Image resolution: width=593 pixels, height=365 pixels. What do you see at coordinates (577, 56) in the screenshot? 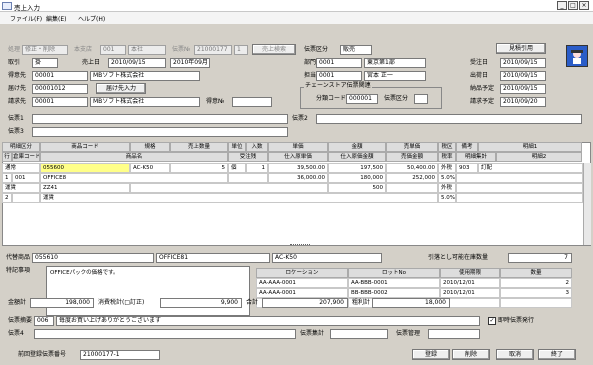
I see `user-avatar-icon` at bounding box center [577, 56].